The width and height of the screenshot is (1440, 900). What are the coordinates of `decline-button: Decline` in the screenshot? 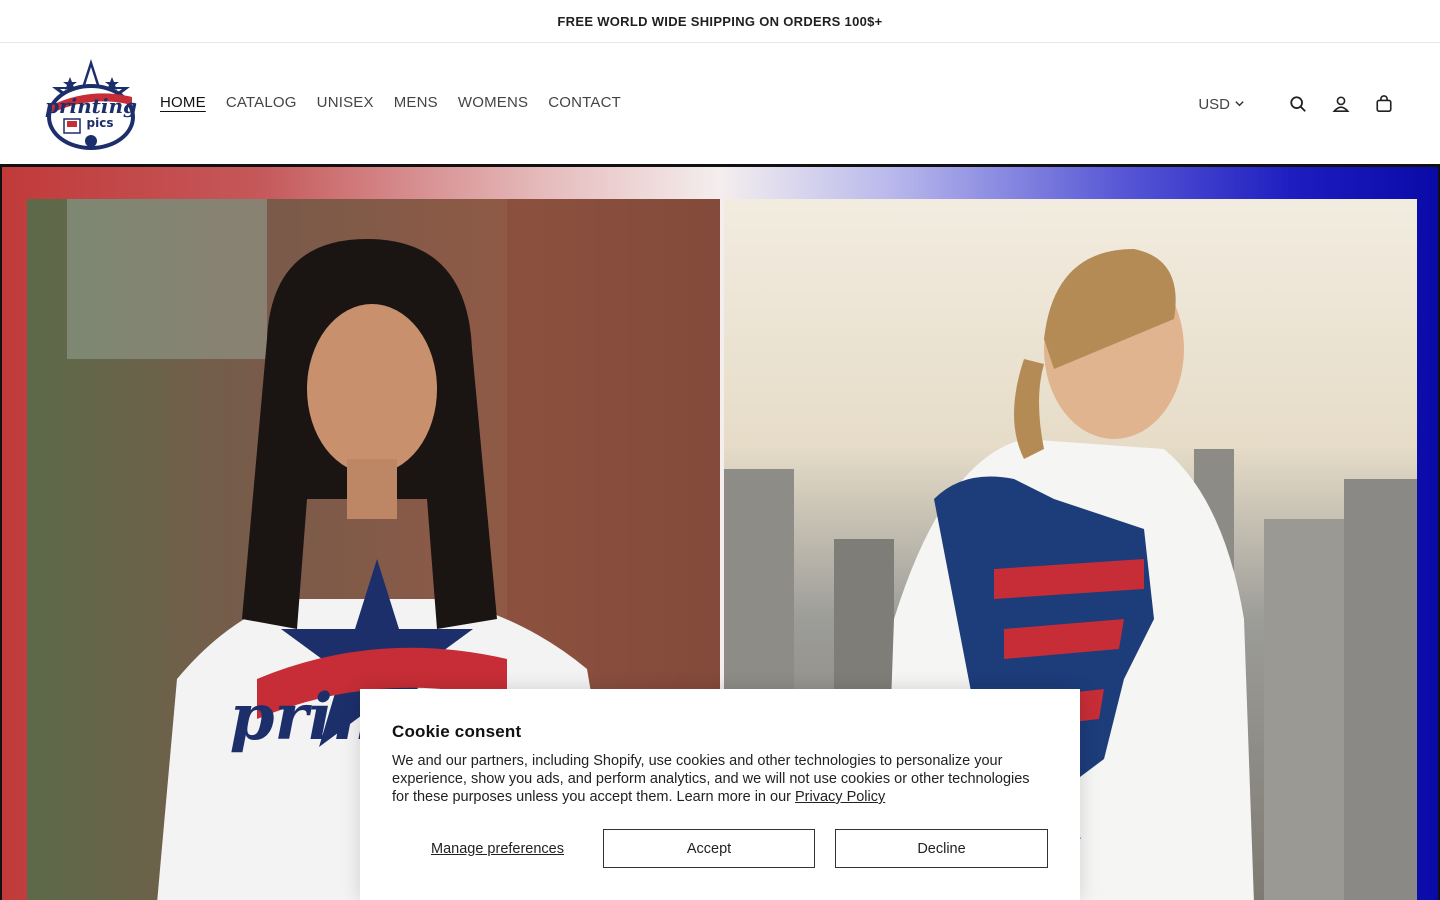 It's located at (941, 848).